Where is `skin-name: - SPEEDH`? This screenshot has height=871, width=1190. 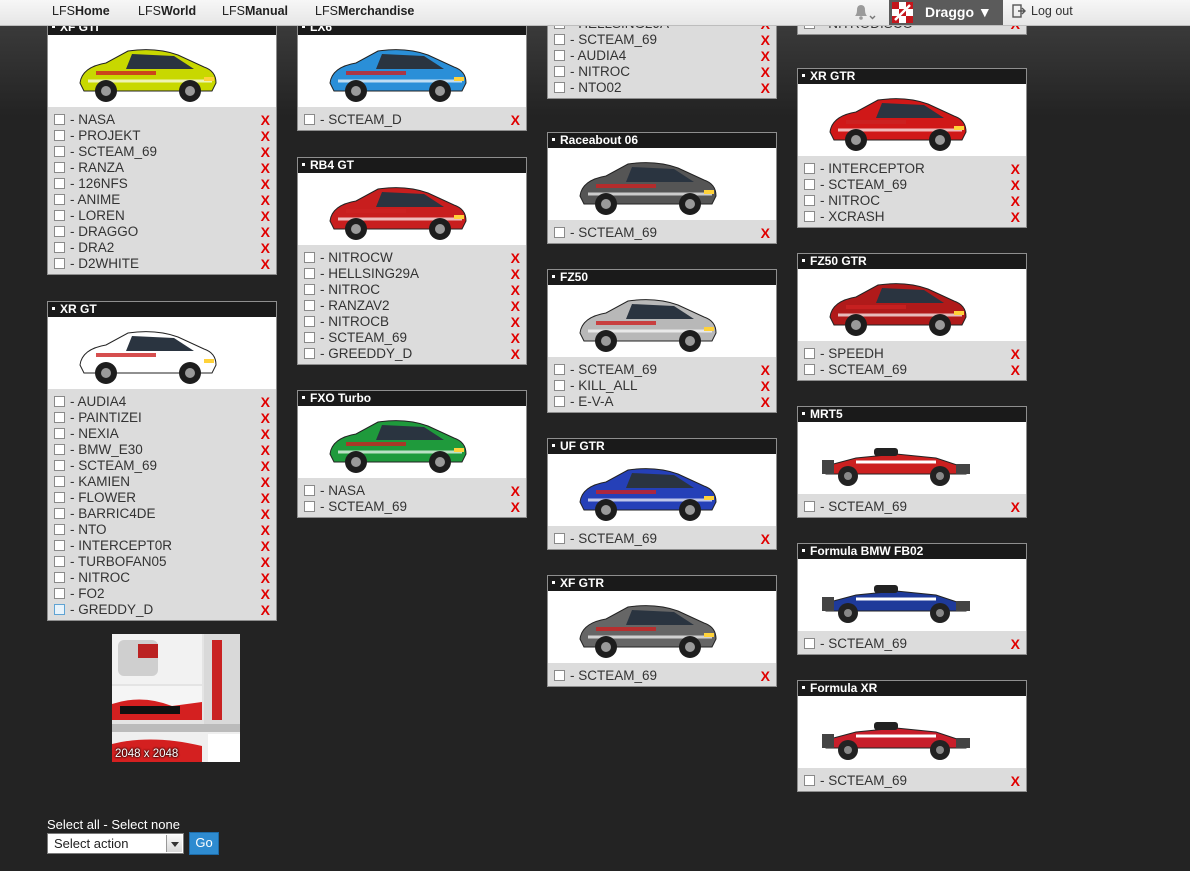
skin-name: - SPEEDH is located at coordinates (852, 354).